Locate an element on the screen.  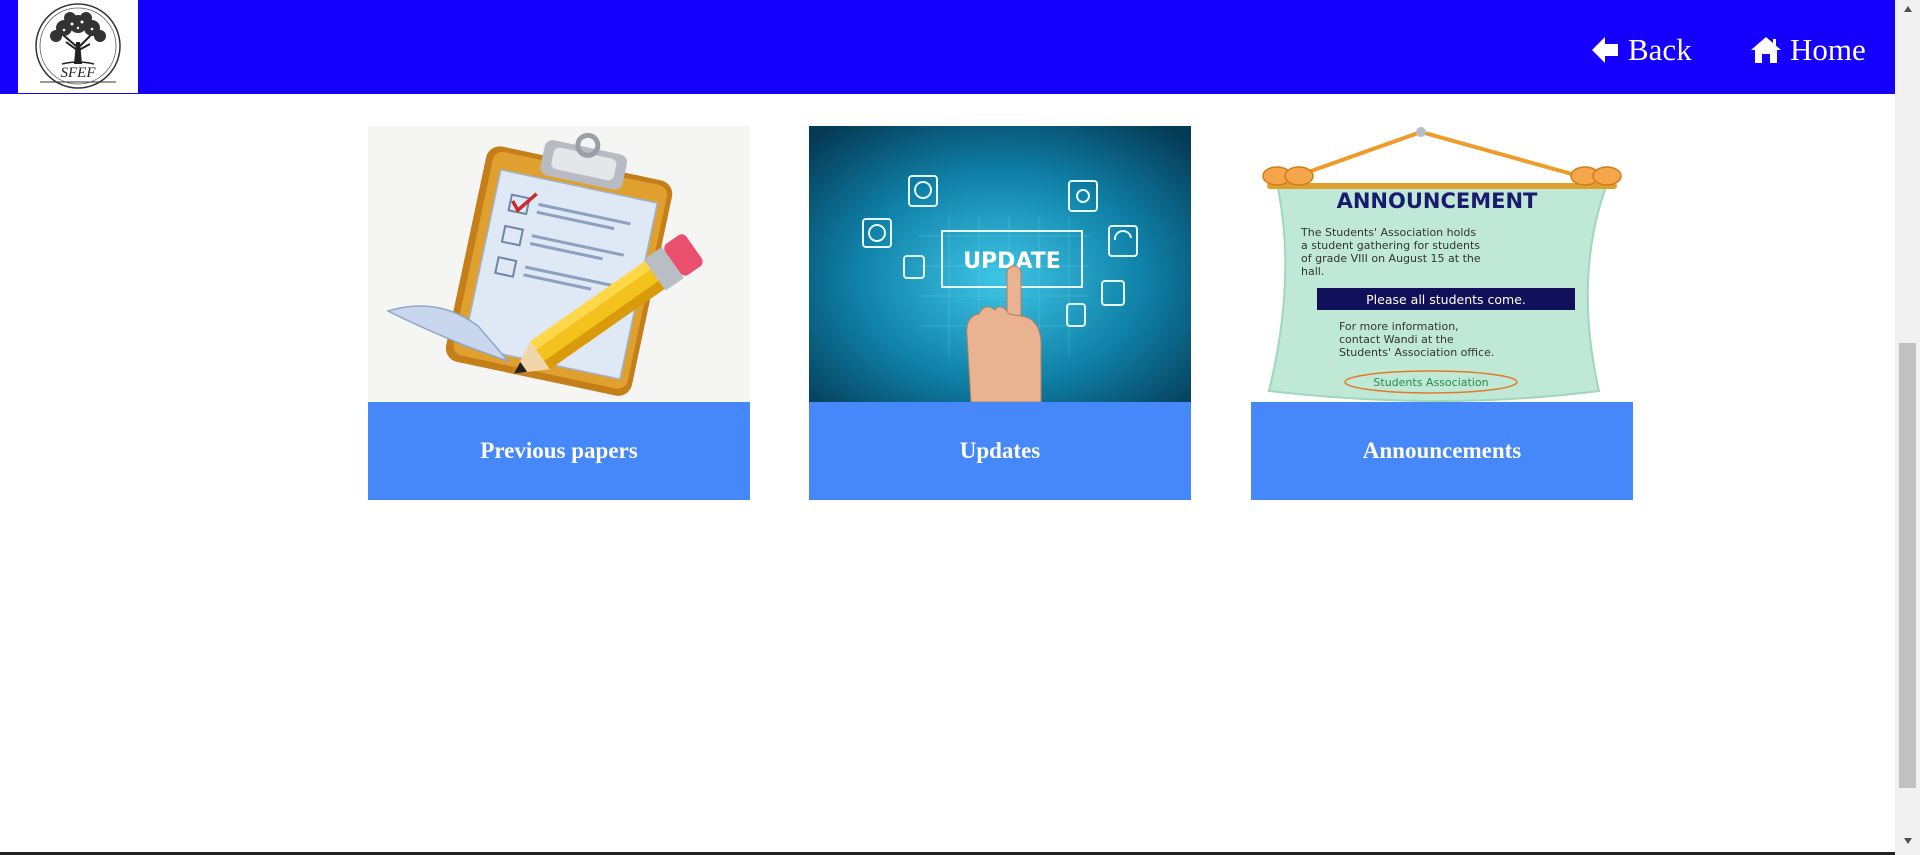
scroll-up-arrow-icon is located at coordinates (1907, 8).